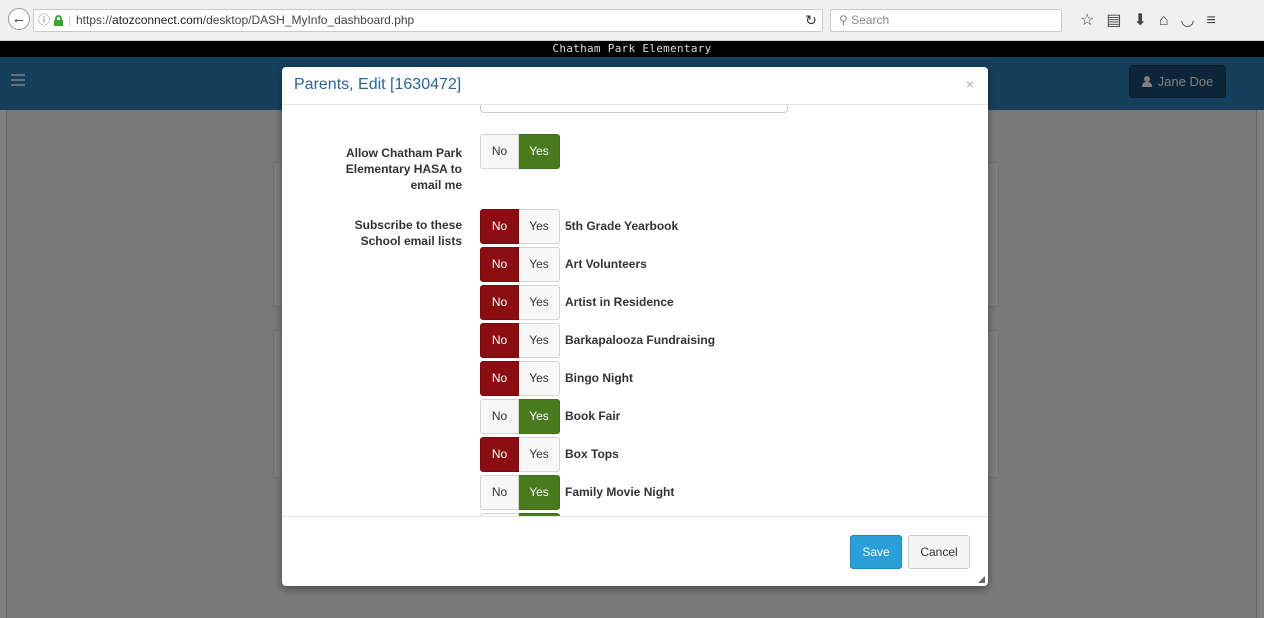 The height and width of the screenshot is (618, 1264). Describe the element at coordinates (870, 20) in the screenshot. I see `search-placeholder: Search` at that location.